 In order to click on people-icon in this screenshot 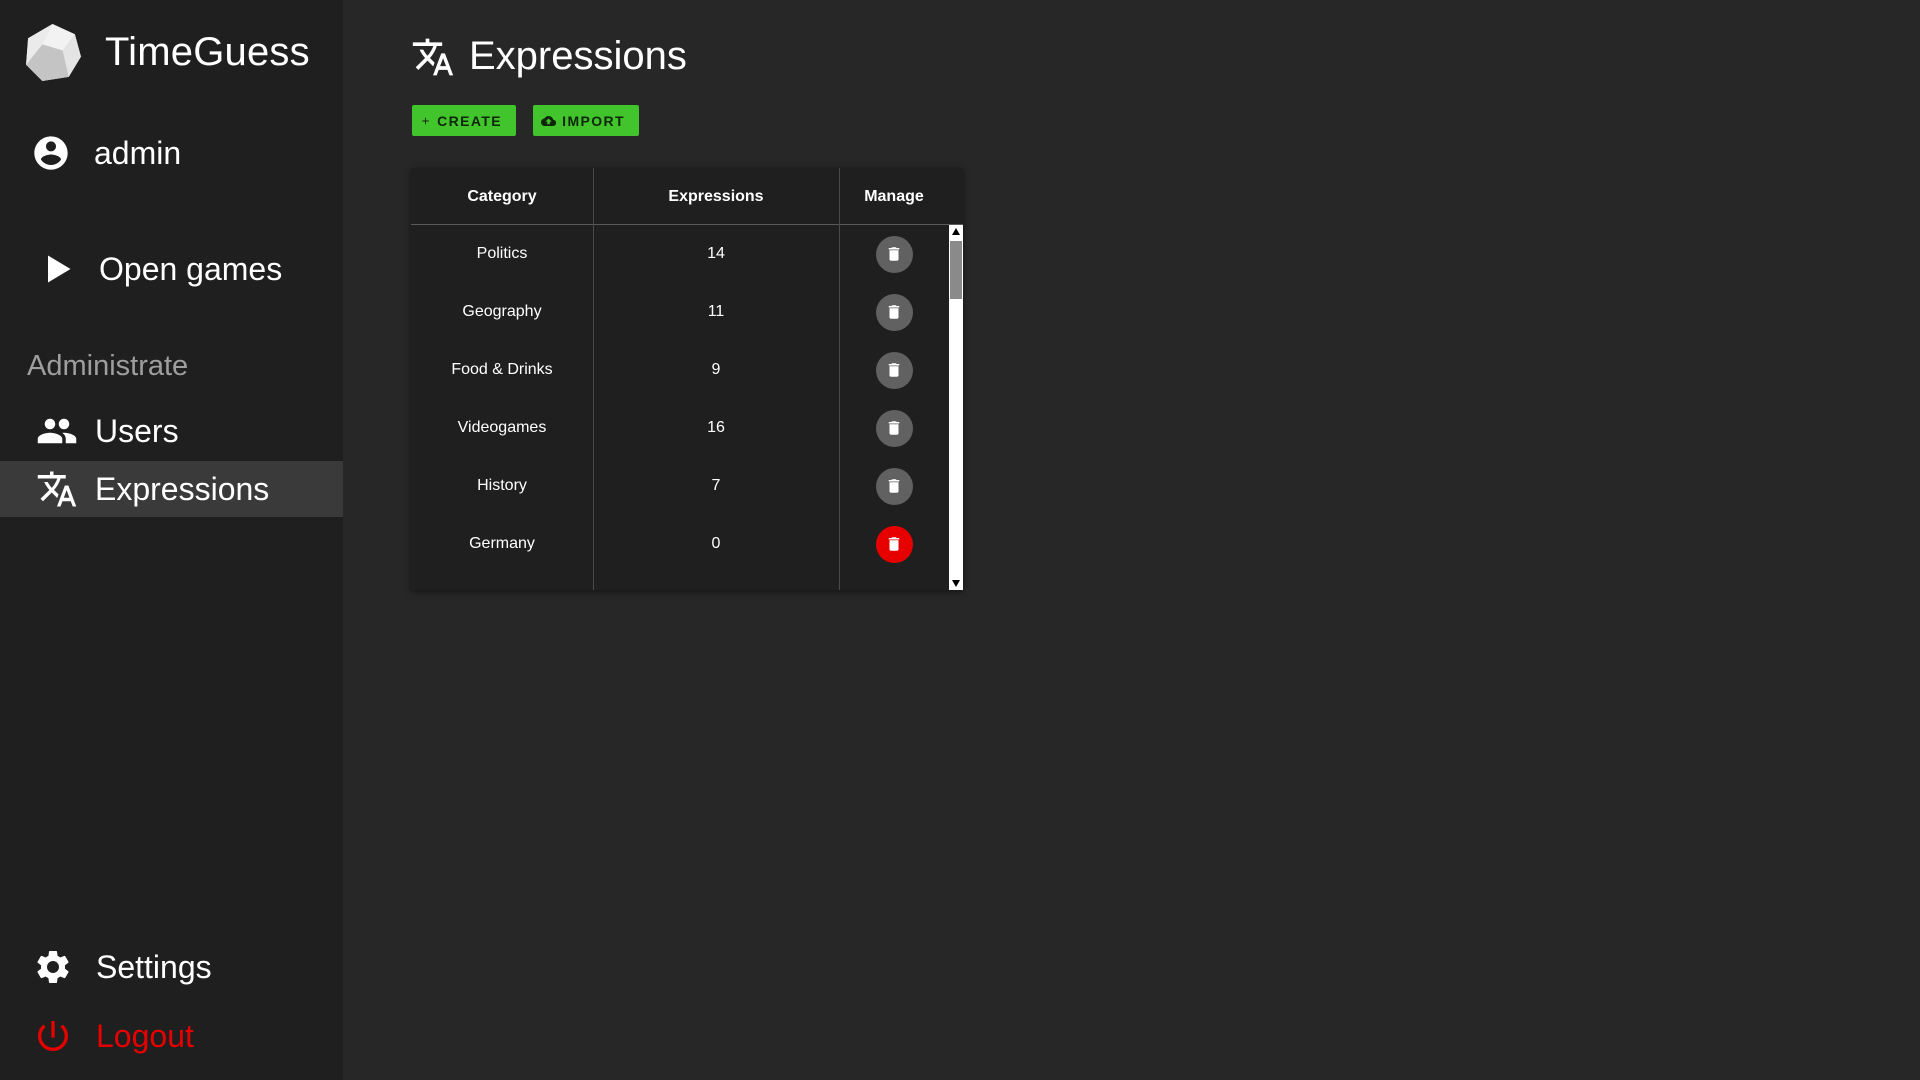, I will do `click(57, 431)`.